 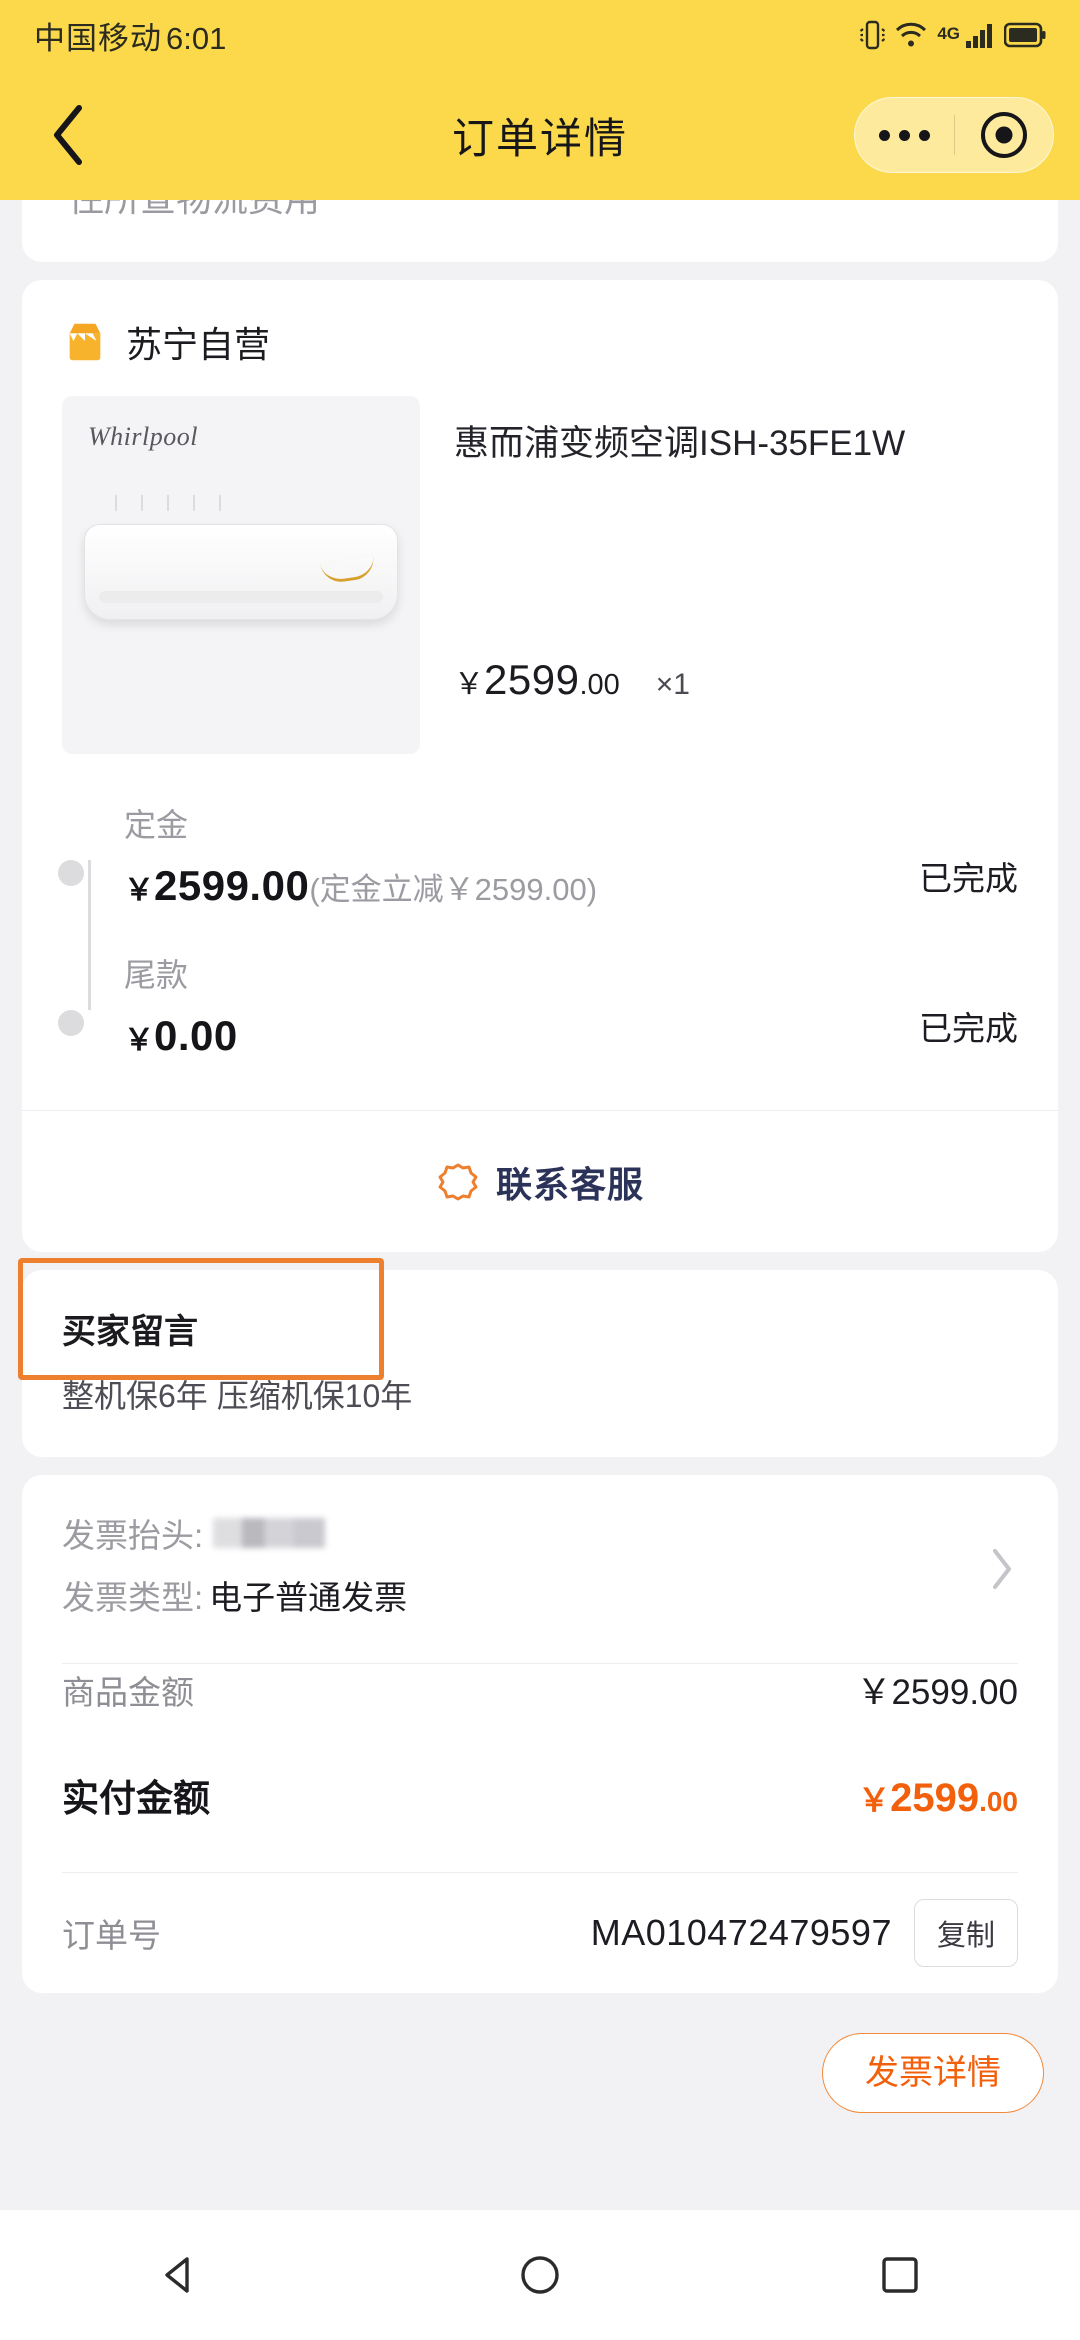 I want to click on square-recents-icon, so click(x=900, y=2275).